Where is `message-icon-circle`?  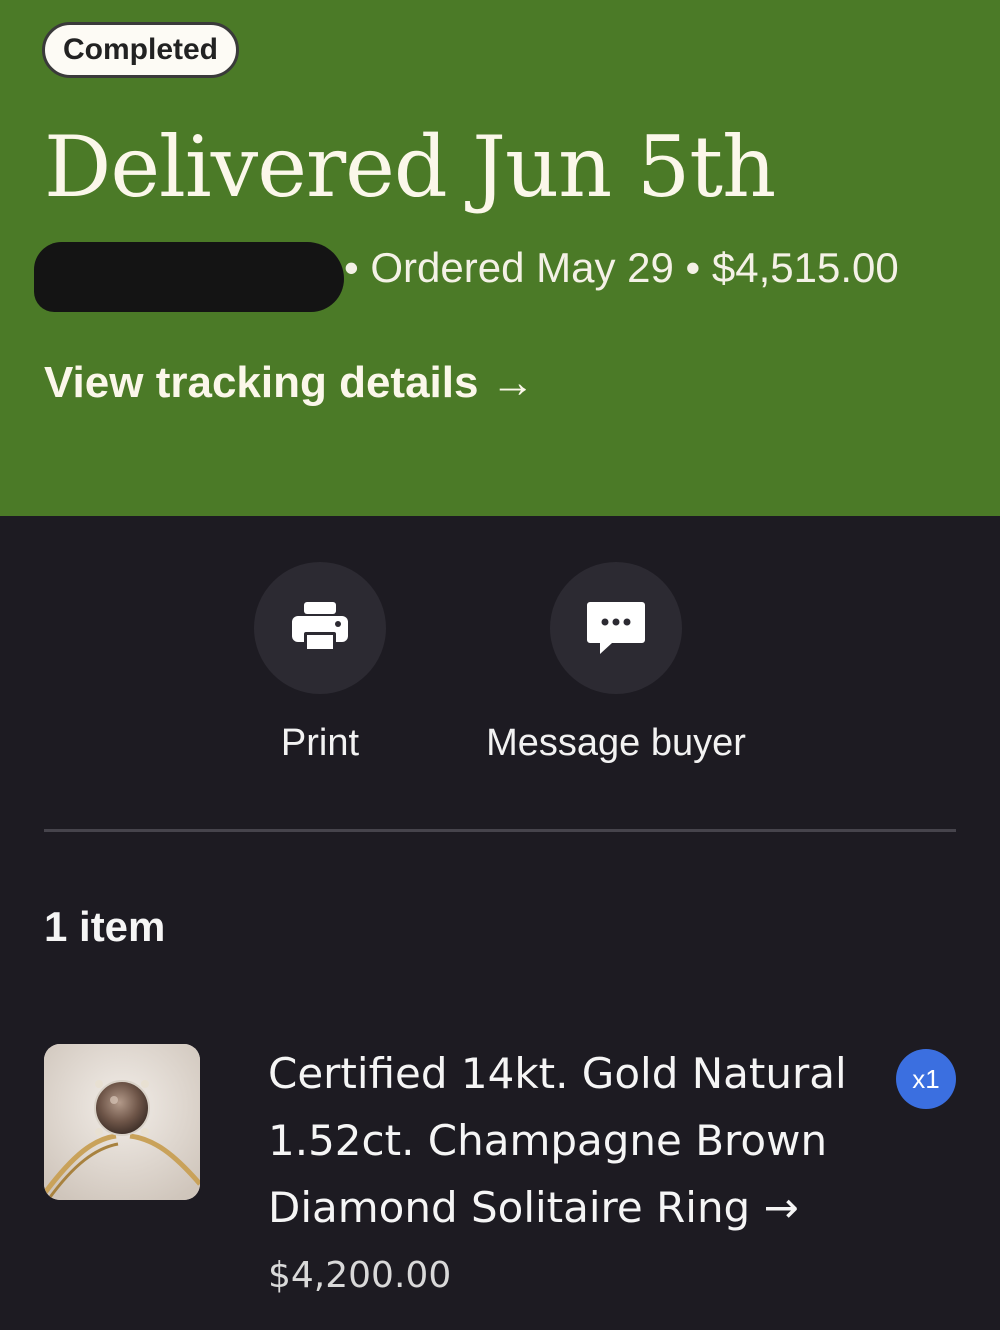
message-icon-circle is located at coordinates (616, 628).